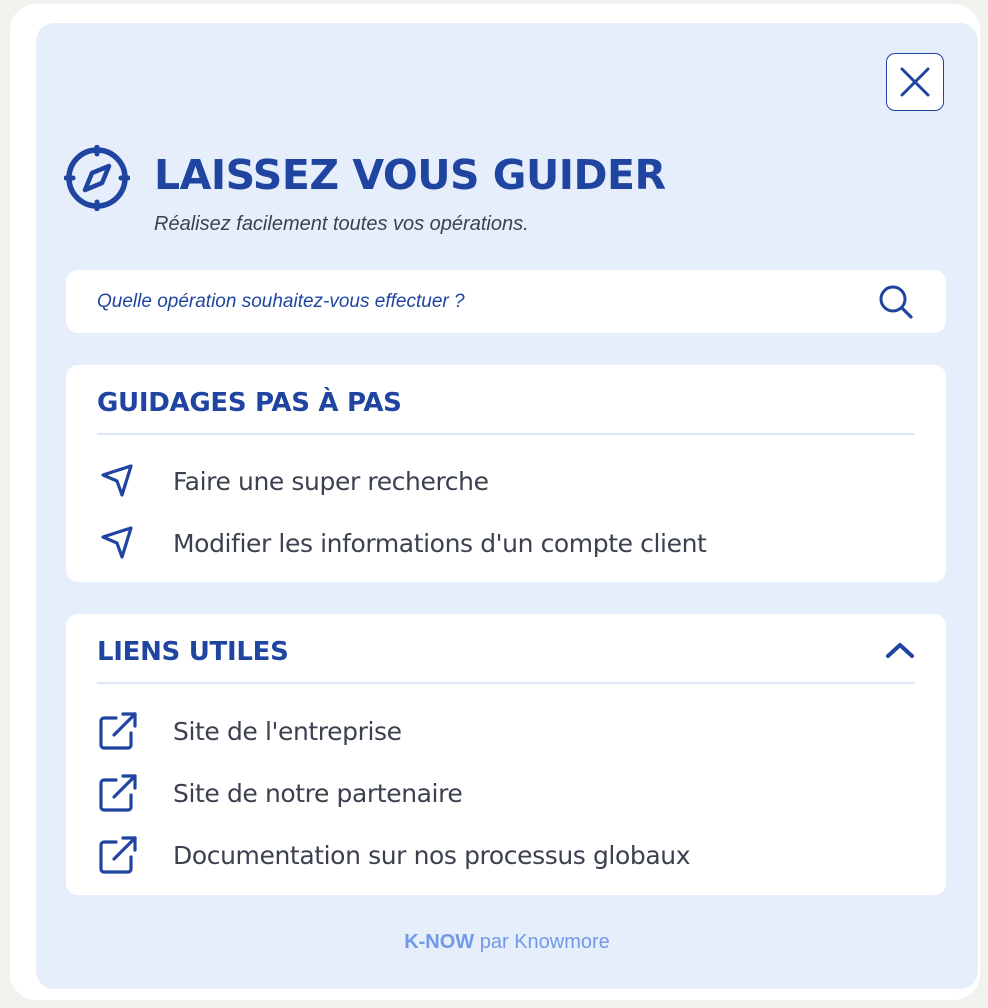 This screenshot has height=1008, width=988. I want to click on links-header: LIENS UTILES, so click(506, 649).